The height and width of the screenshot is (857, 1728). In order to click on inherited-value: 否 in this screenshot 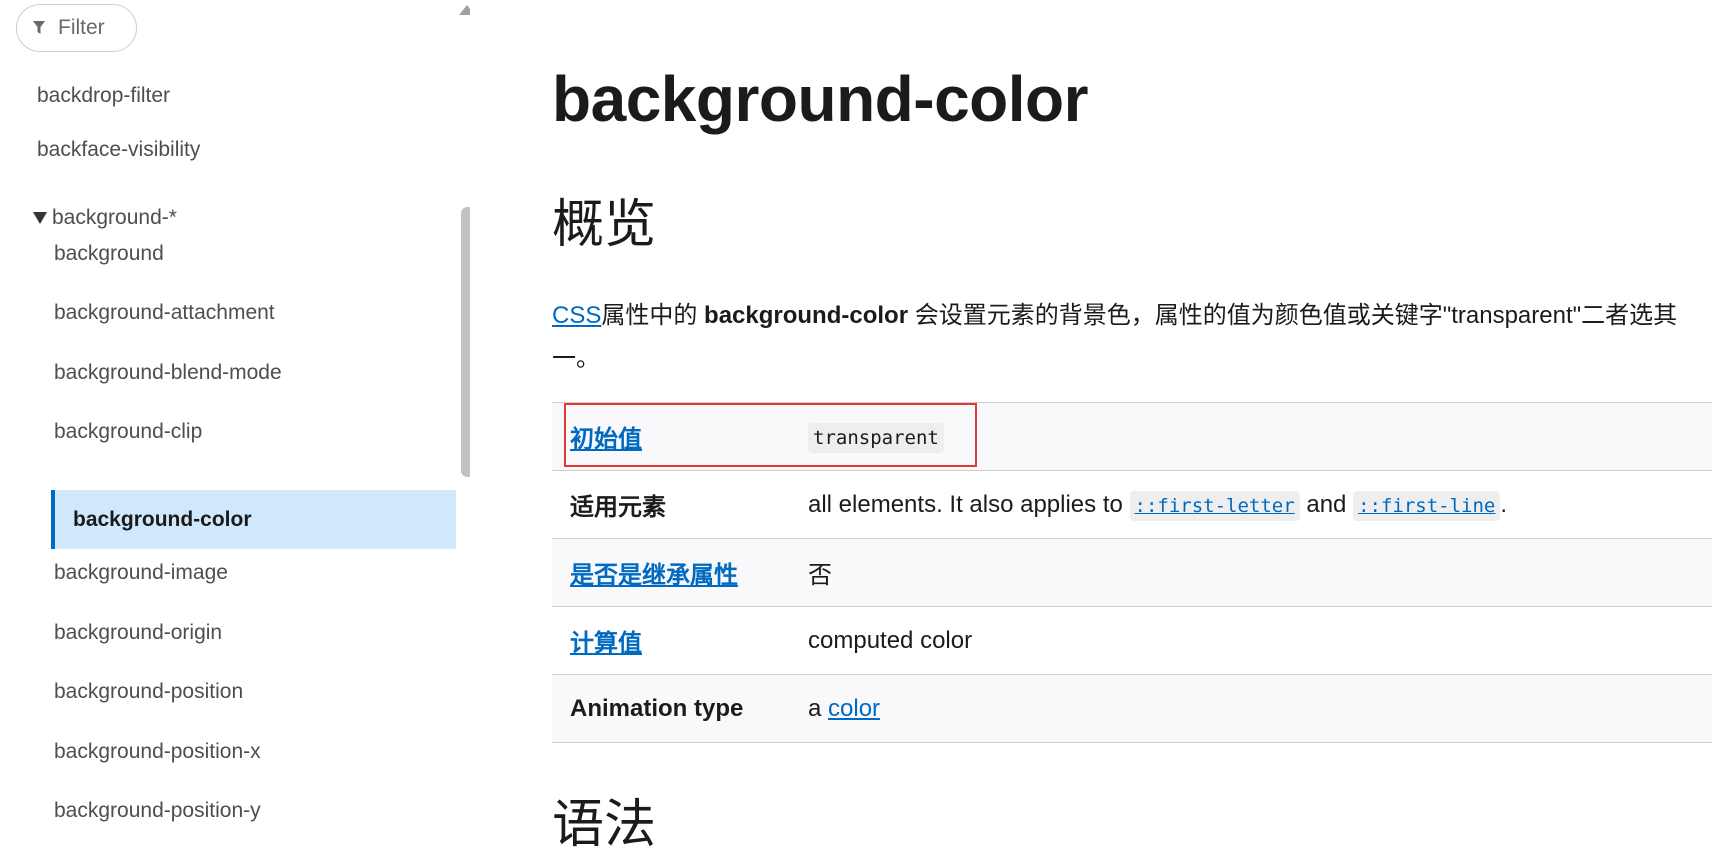, I will do `click(1260, 572)`.